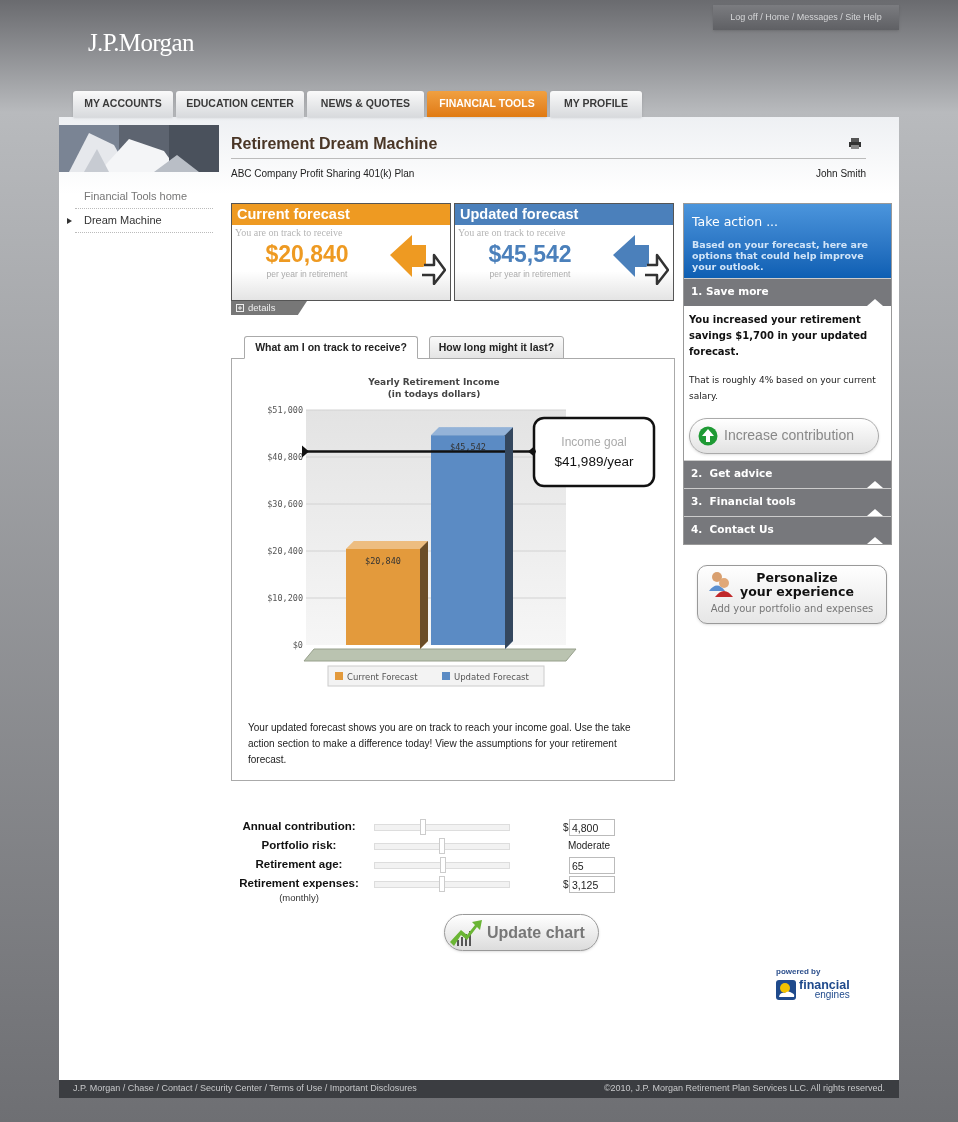 The width and height of the screenshot is (958, 1122). Describe the element at coordinates (123, 104) in the screenshot. I see `nav-tab: MY ACCOUNTS` at that location.